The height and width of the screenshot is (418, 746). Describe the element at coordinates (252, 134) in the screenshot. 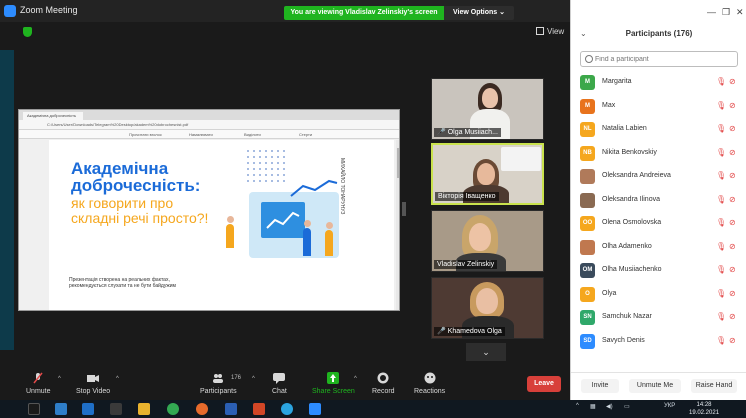

I see `pdf-highlight: Виділити` at that location.